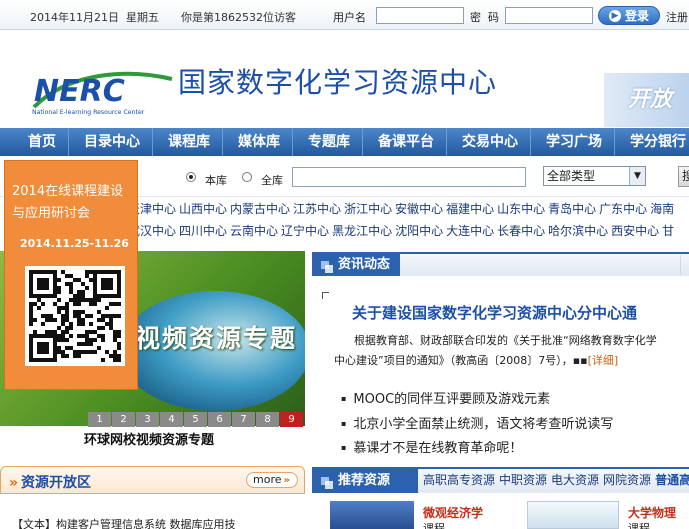  Describe the element at coordinates (254, 231) in the screenshot. I see `center-link: 云南中心` at that location.